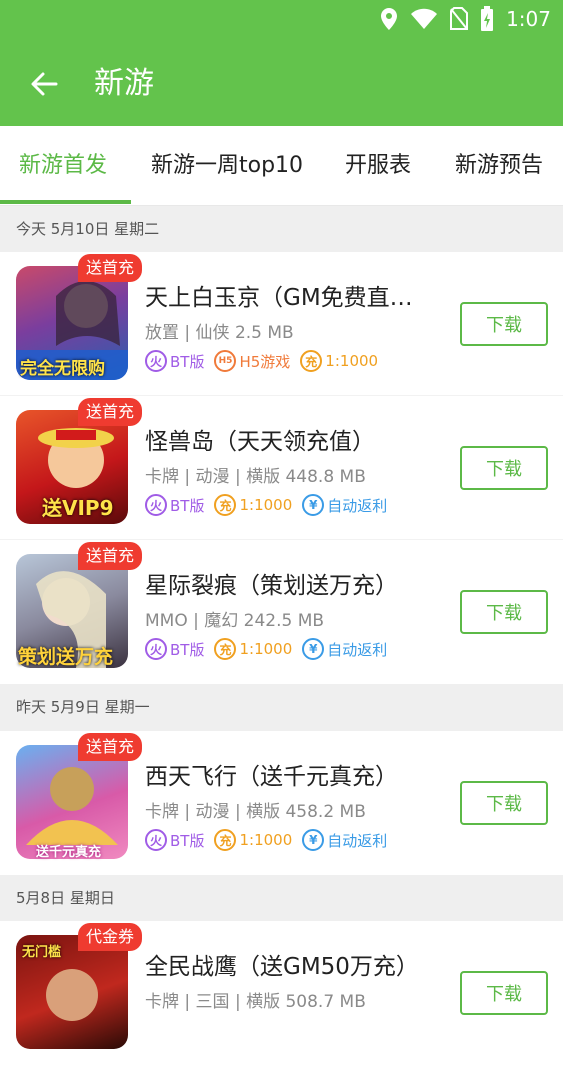 The width and height of the screenshot is (563, 1065). I want to click on app-bar: 新游, so click(281, 83).